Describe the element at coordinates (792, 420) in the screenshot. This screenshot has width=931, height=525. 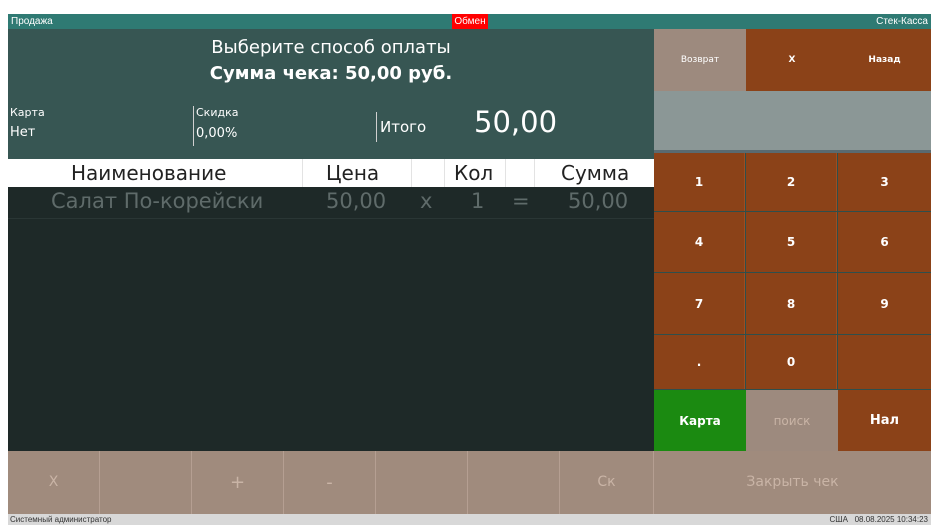
I see `search-button: поиск` at that location.